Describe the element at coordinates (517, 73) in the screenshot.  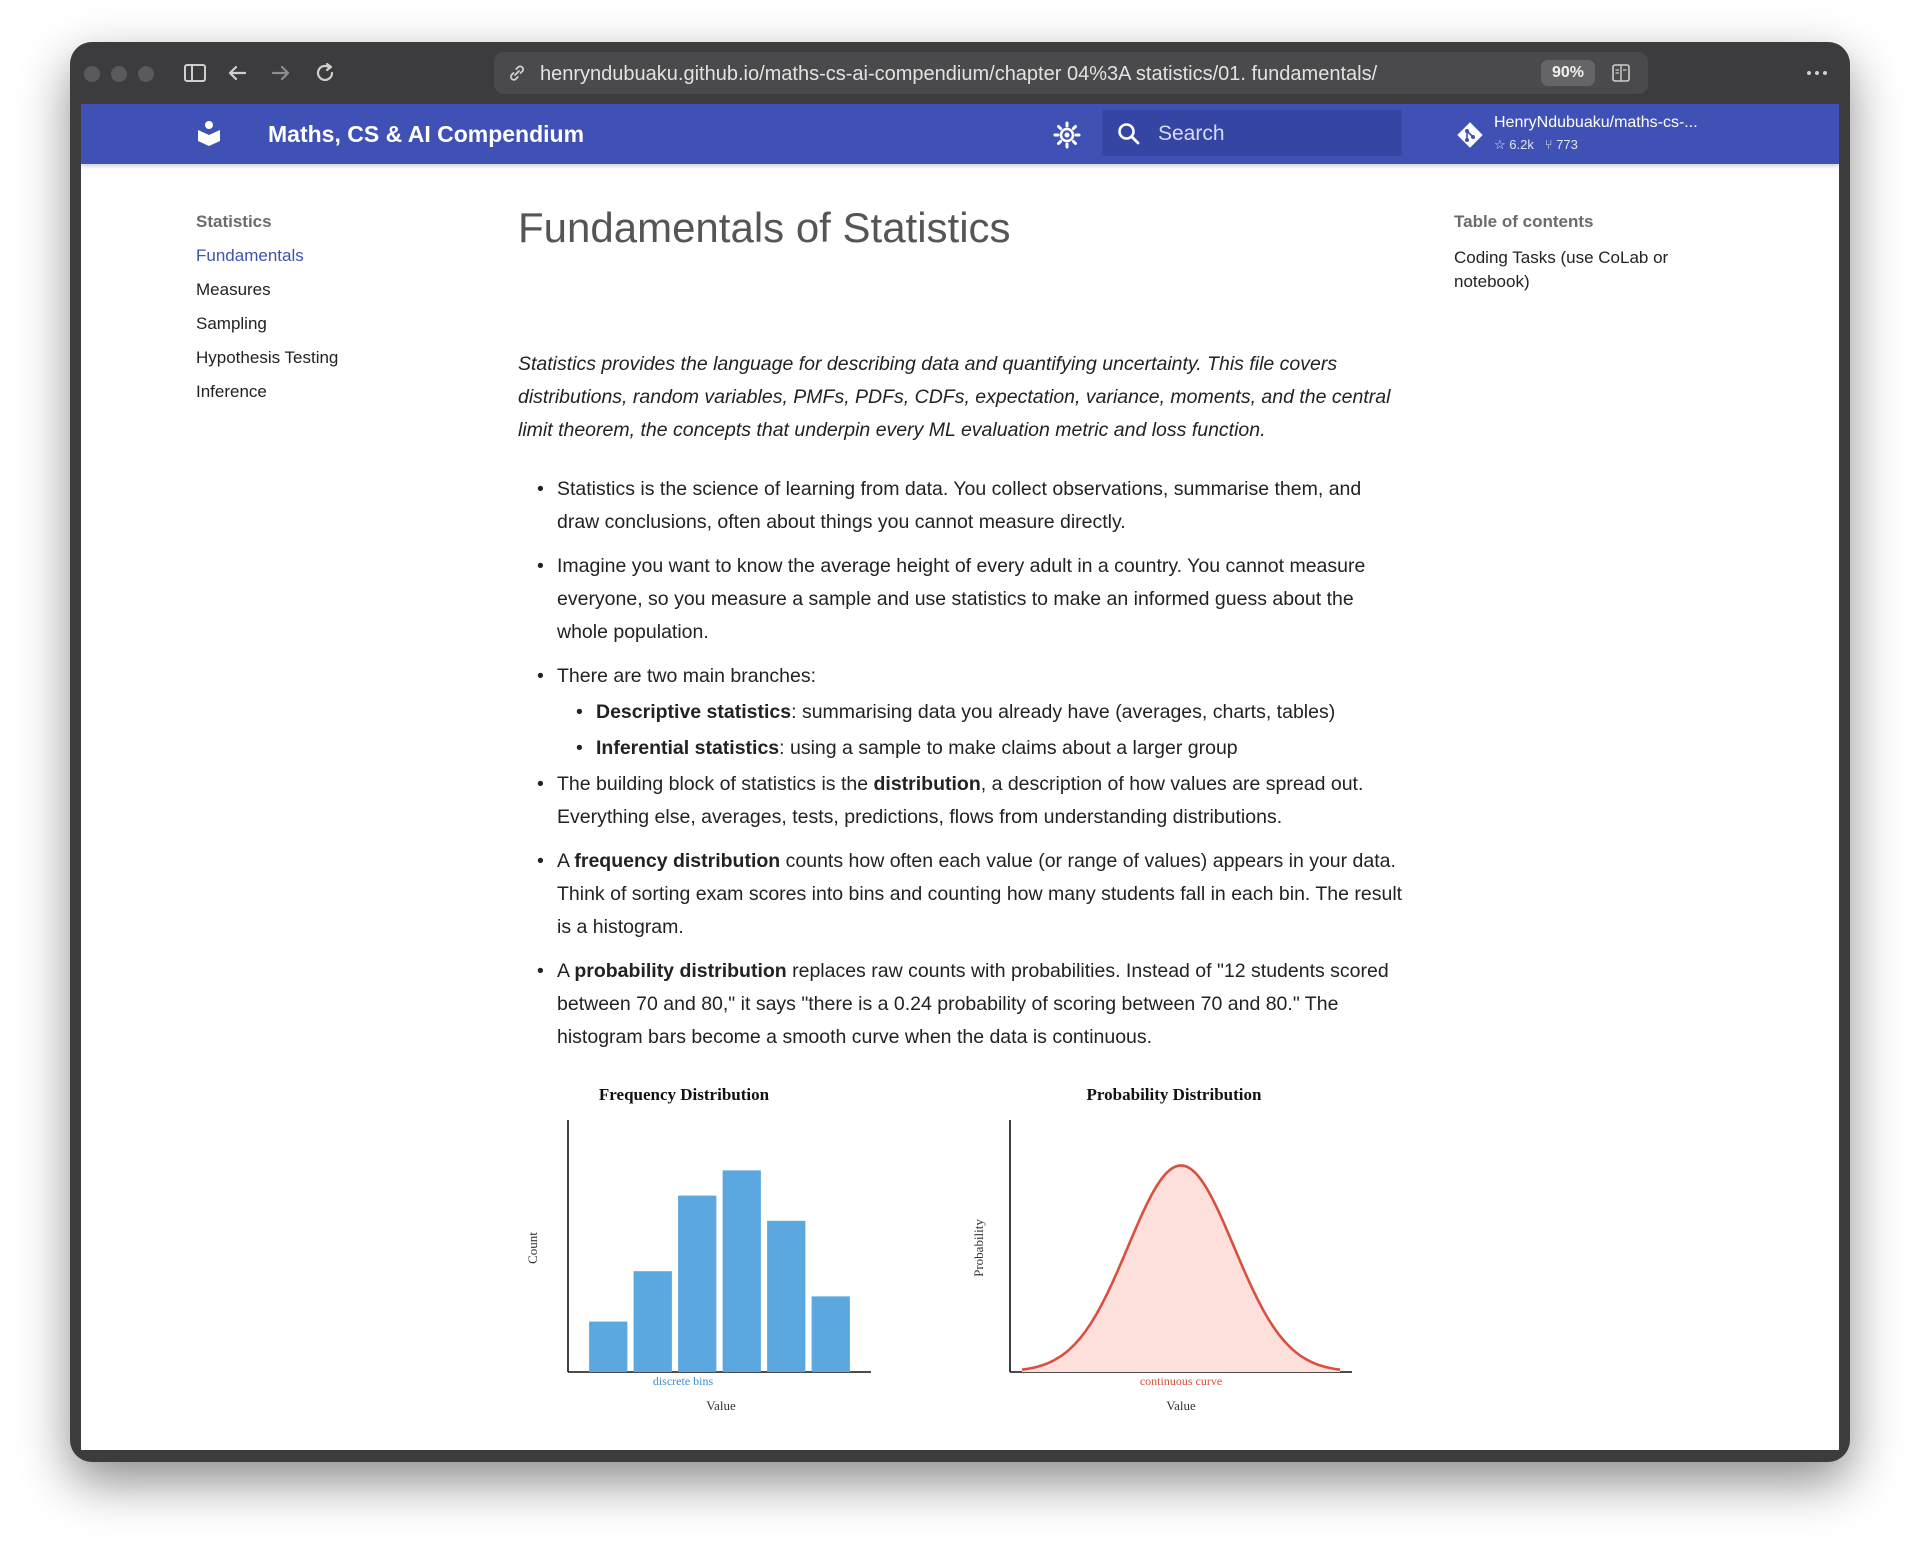
I see `site-settings-icon` at that location.